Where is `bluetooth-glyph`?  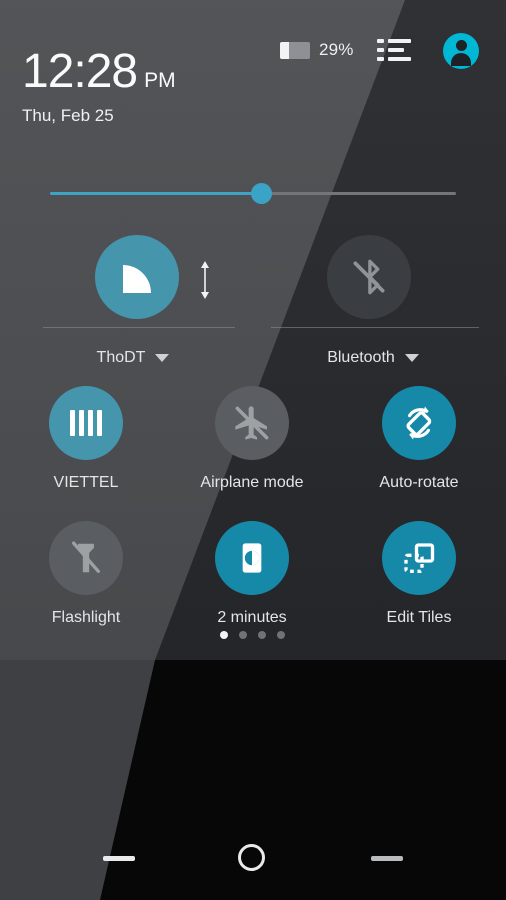 bluetooth-glyph is located at coordinates (369, 277).